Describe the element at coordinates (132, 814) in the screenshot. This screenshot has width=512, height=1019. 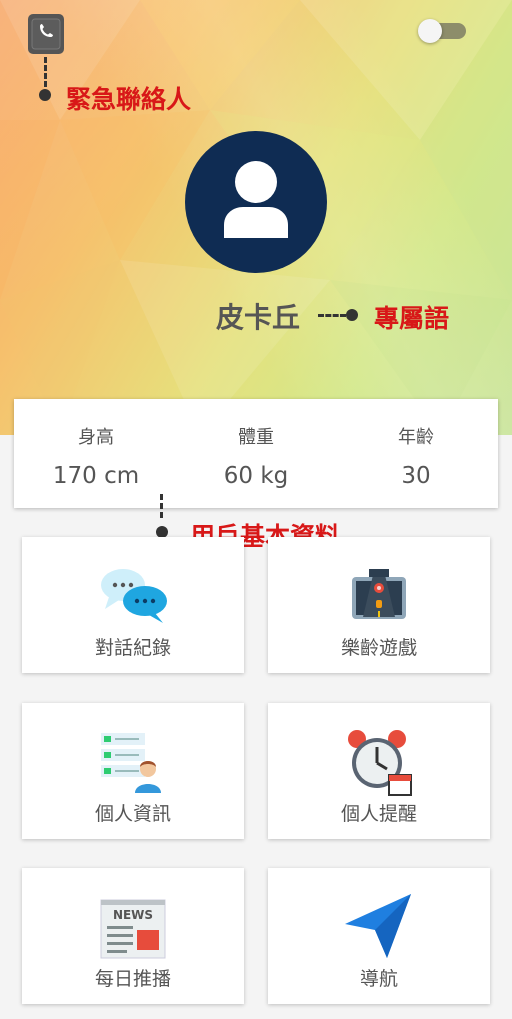
I see `menu-tile-label: 個人資訊` at that location.